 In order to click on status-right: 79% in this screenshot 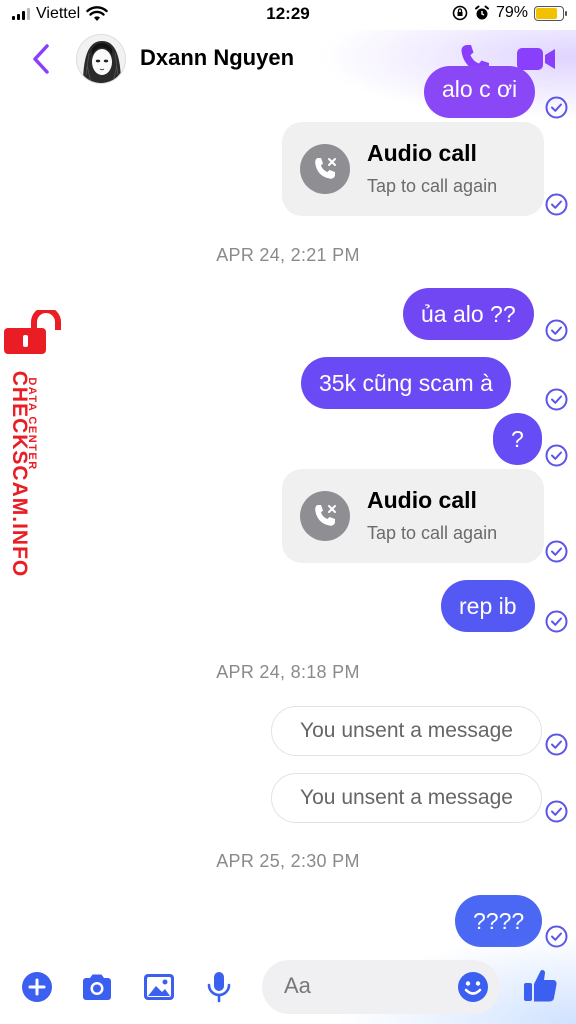, I will do `click(509, 13)`.